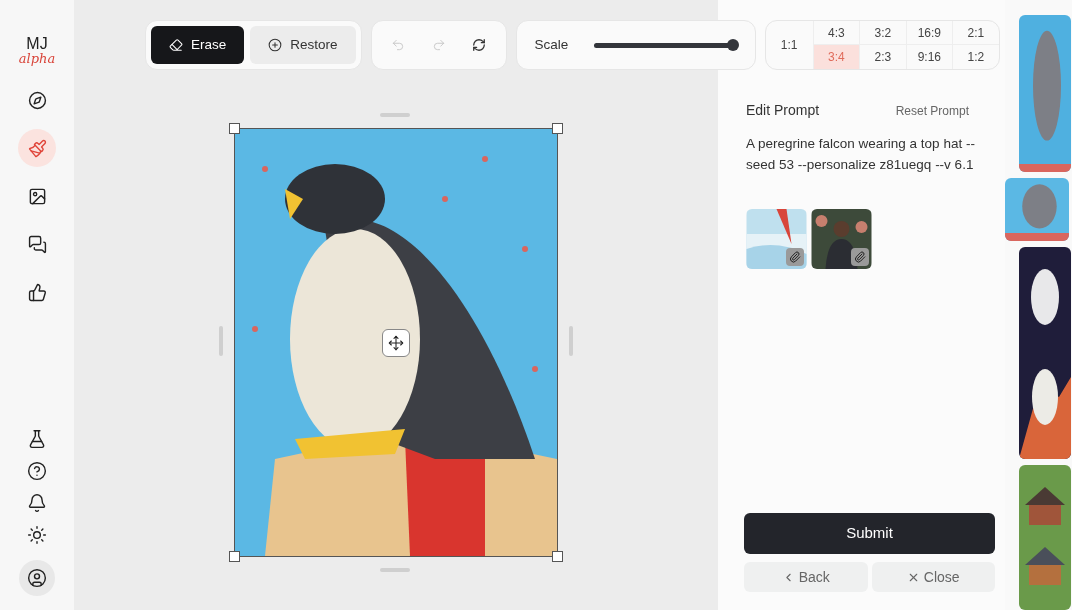 The height and width of the screenshot is (610, 1072). Describe the element at coordinates (929, 57) in the screenshot. I see `aspect-ratio-option: 9:16` at that location.